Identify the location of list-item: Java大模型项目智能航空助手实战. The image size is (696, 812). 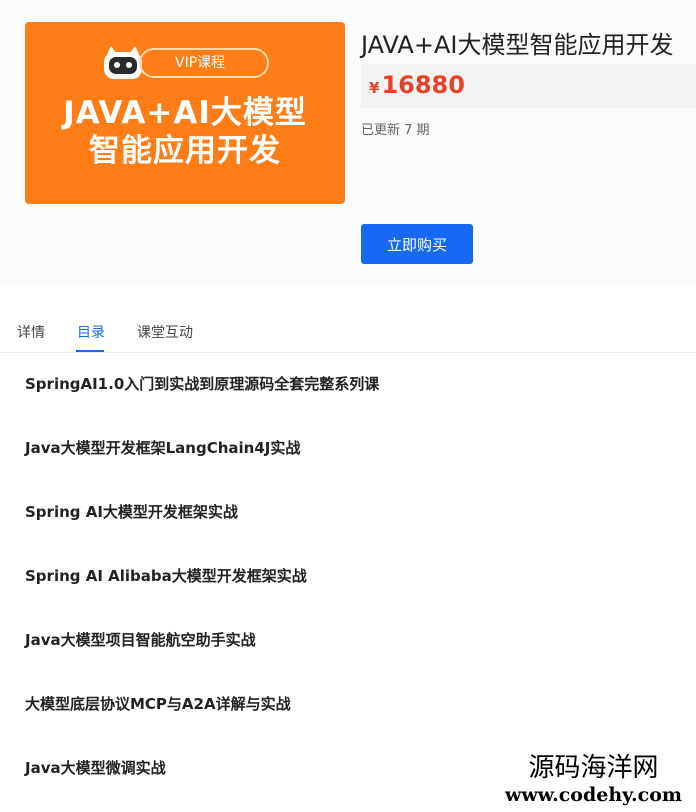
(140, 639).